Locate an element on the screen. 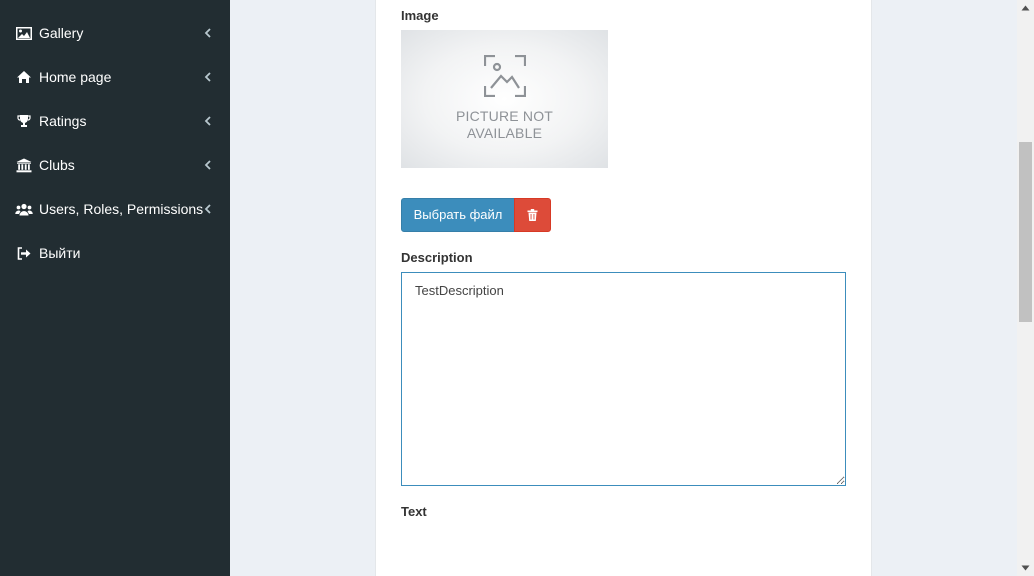 This screenshot has width=1034, height=576. image-icon is located at coordinates (24, 33).